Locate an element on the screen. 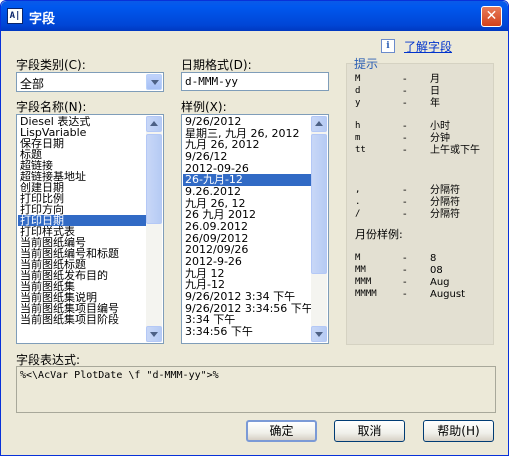 This screenshot has height=456, width=509. examples-label: 样例(X): is located at coordinates (204, 107).